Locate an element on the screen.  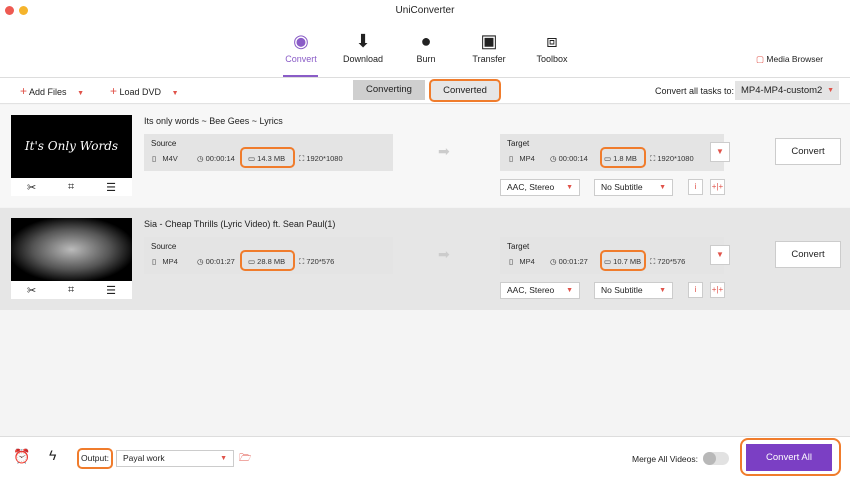
add-files-label: Add Files is located at coordinates (48, 92).